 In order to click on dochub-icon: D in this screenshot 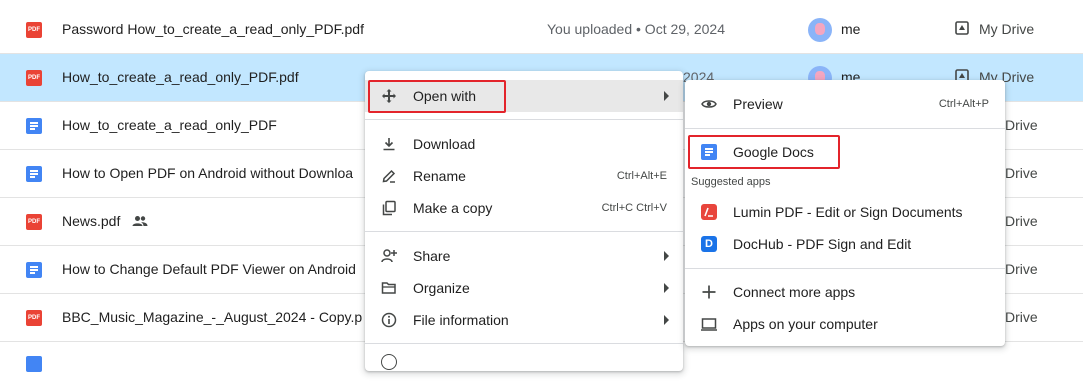, I will do `click(709, 244)`.